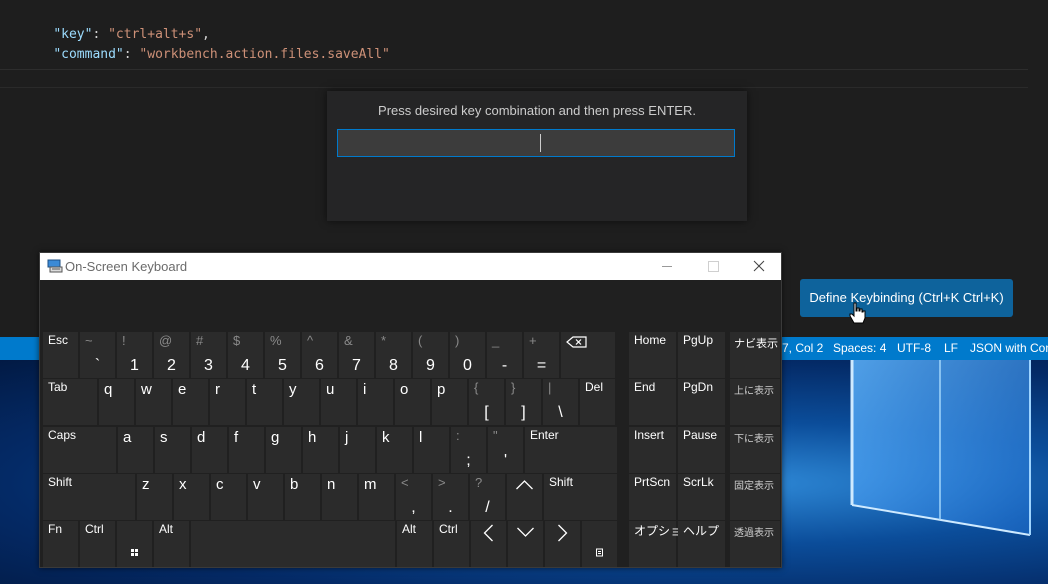 The width and height of the screenshot is (1048, 584). What do you see at coordinates (906, 298) in the screenshot?
I see `define-keybinding-button: Define Keybinding (Ctrl+K Ctrl+K)` at bounding box center [906, 298].